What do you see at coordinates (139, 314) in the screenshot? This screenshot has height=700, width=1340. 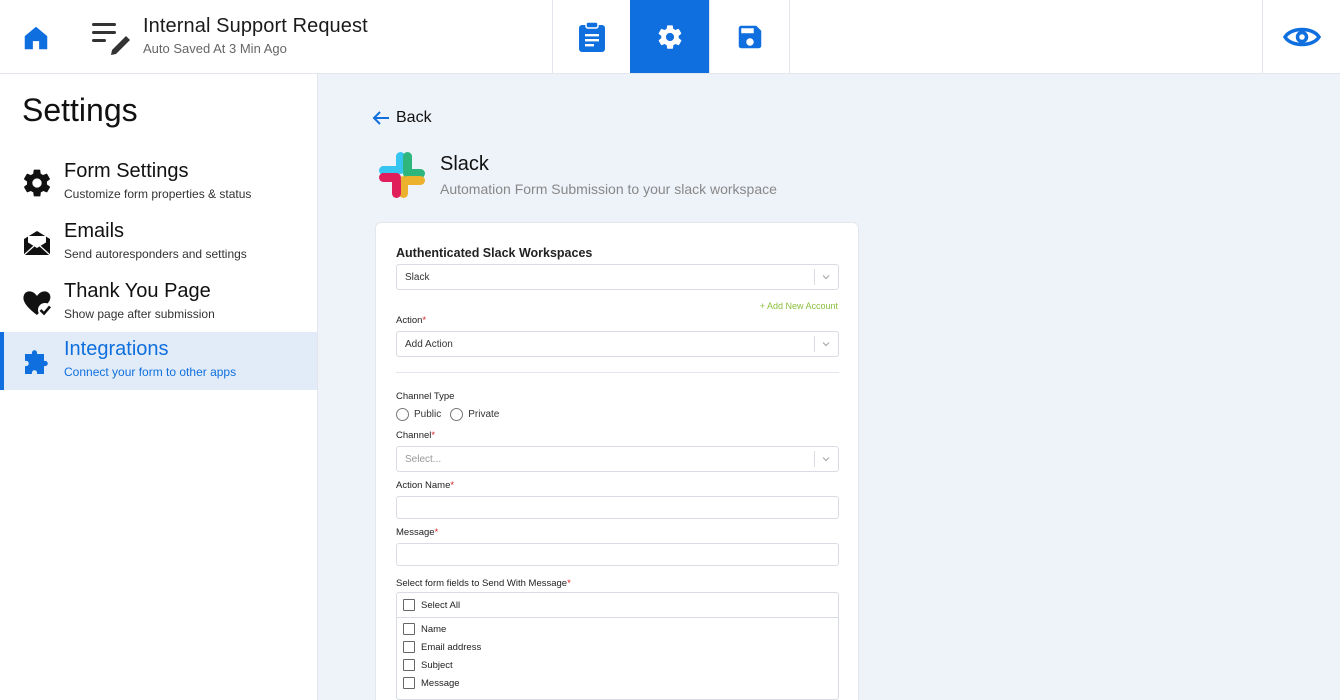 I see `sidebar-item-sub: Show page after submission` at bounding box center [139, 314].